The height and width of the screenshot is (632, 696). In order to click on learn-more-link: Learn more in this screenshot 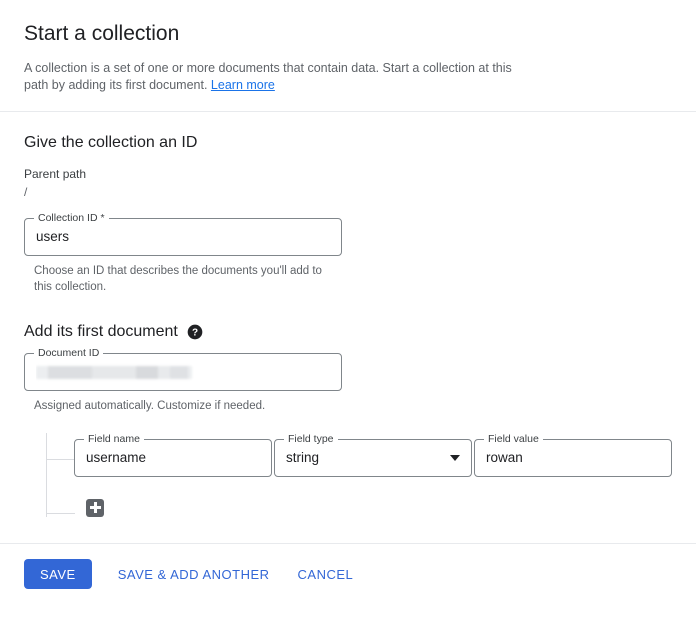, I will do `click(243, 85)`.